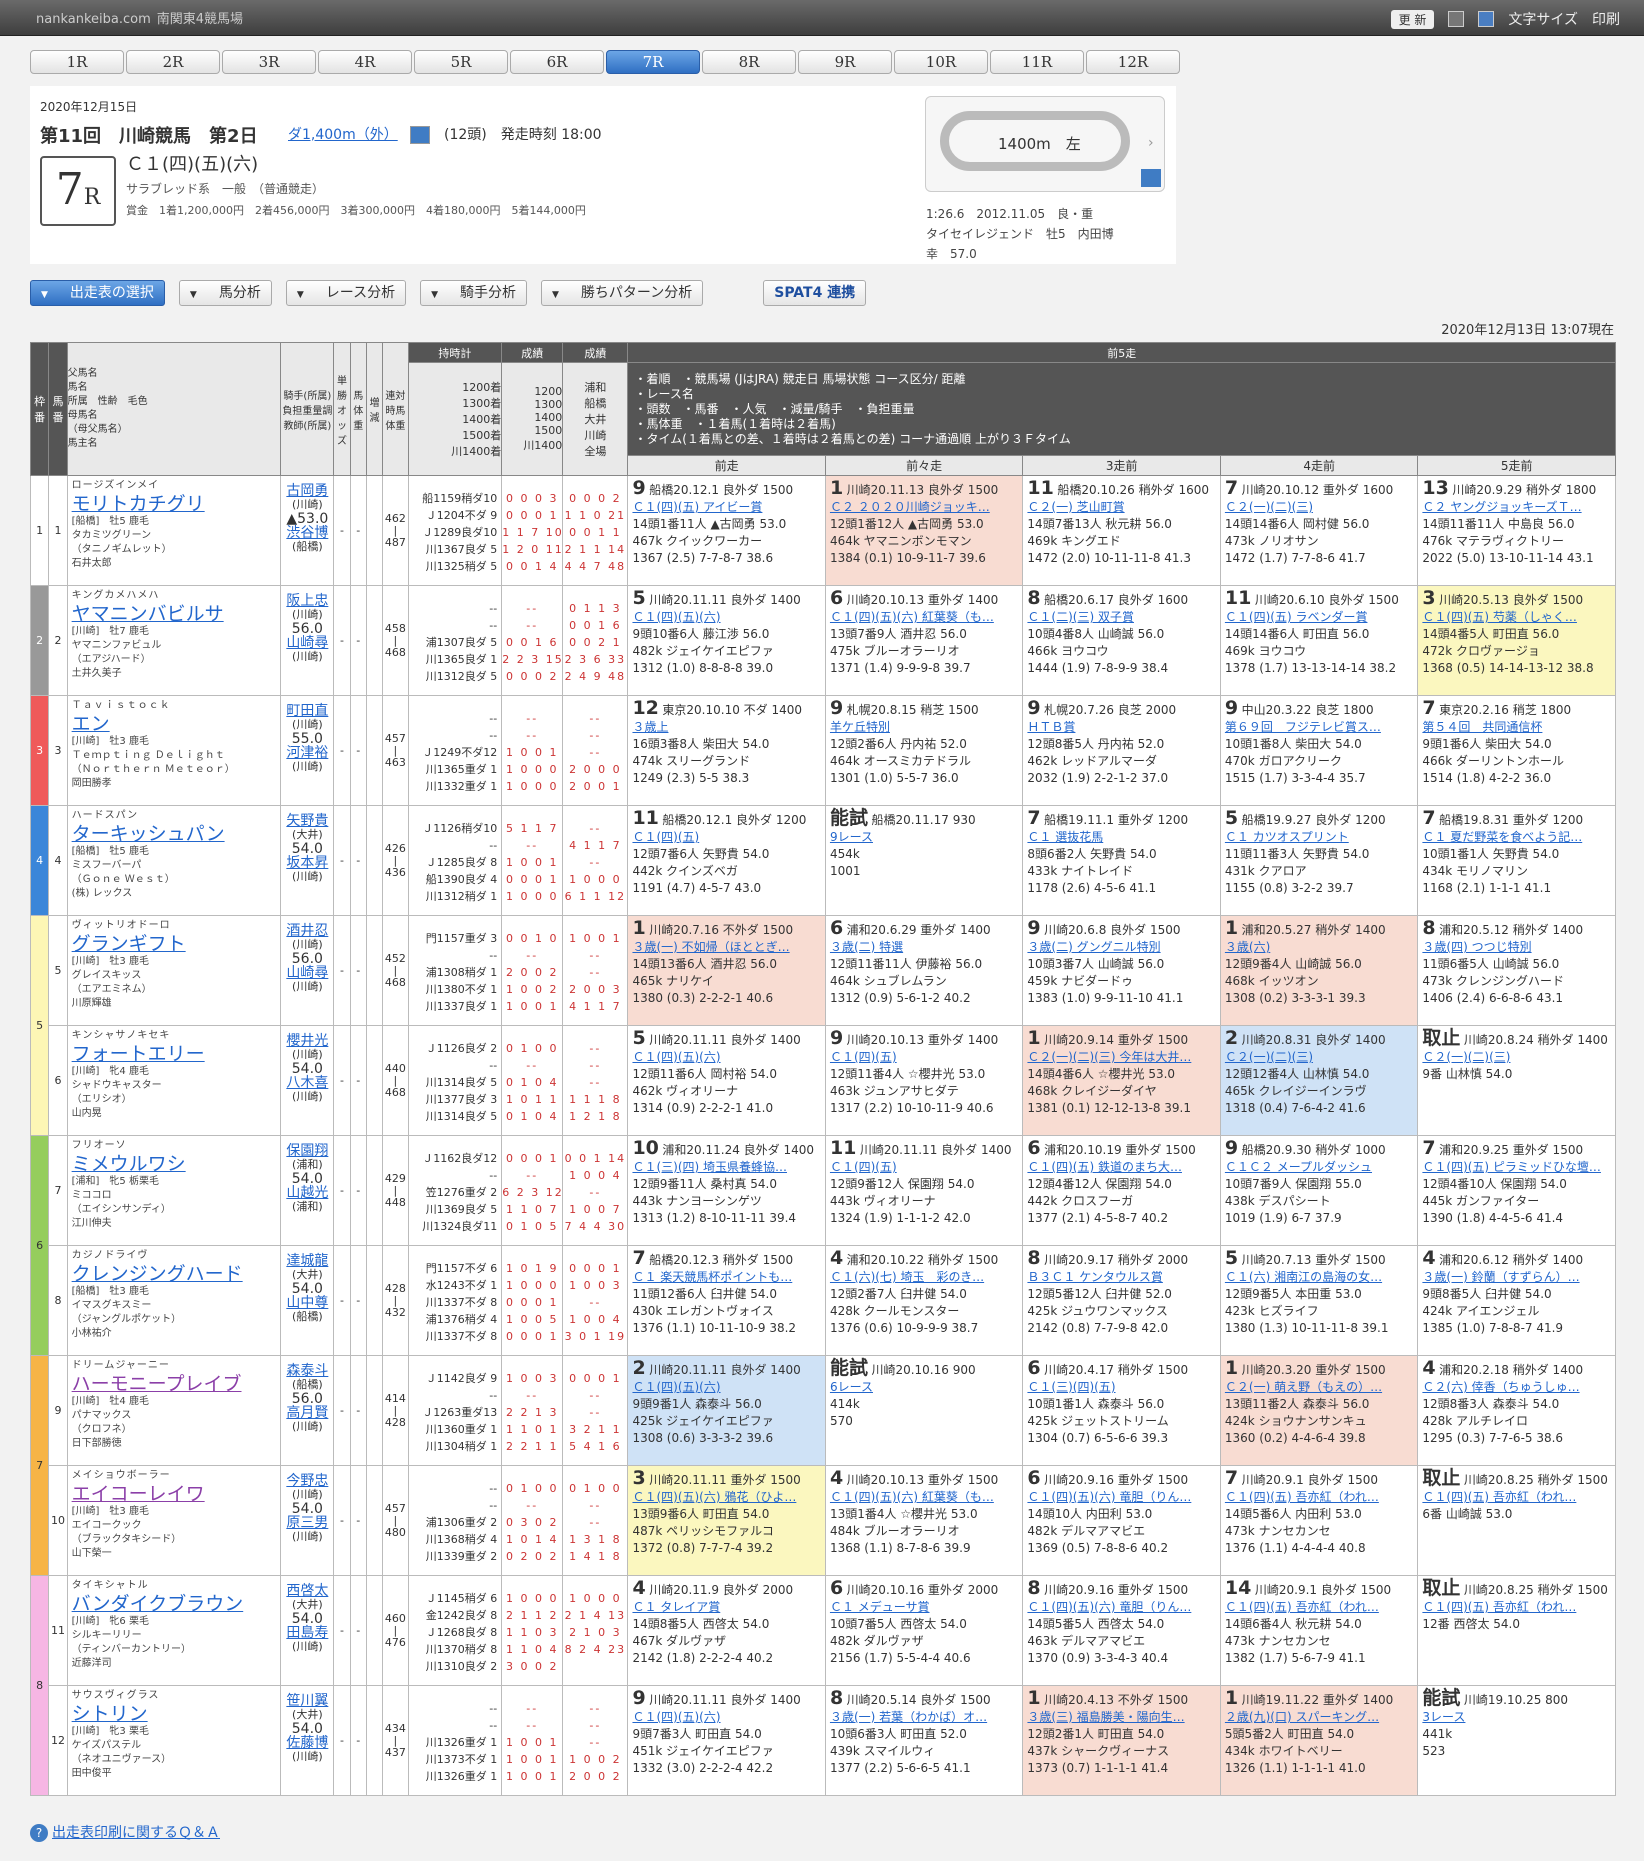  What do you see at coordinates (924, 727) in the screenshot?
I see `past-race-link: 羊ケ丘特別` at bounding box center [924, 727].